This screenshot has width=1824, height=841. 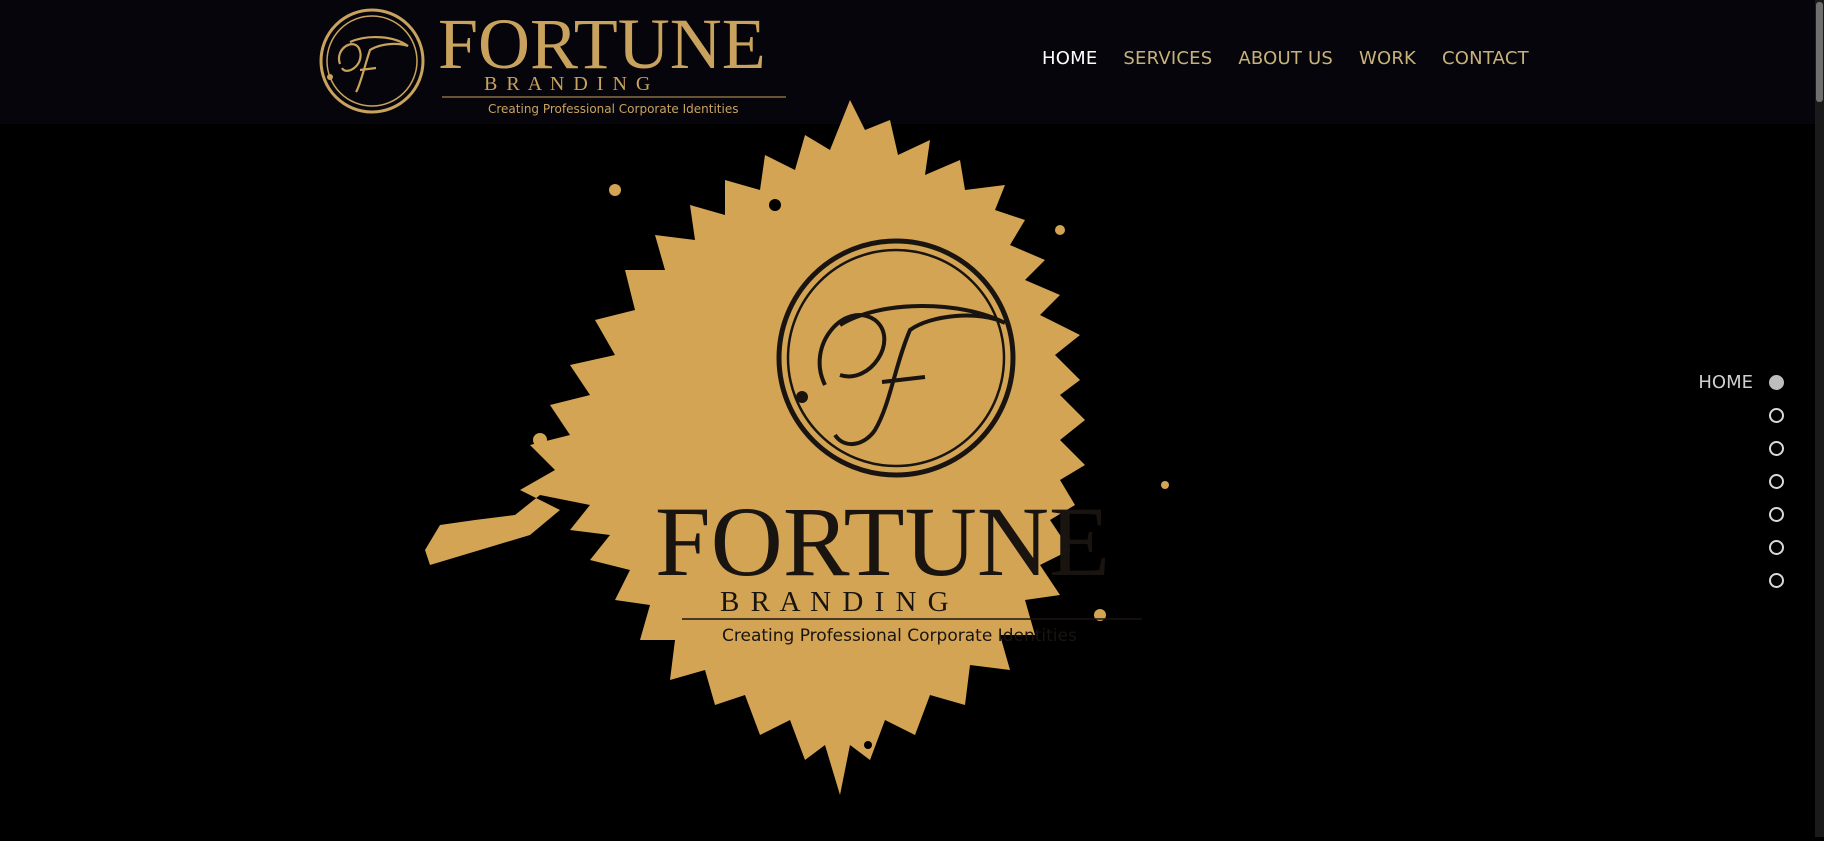 I want to click on page-scrollbar, so click(x=1819, y=418).